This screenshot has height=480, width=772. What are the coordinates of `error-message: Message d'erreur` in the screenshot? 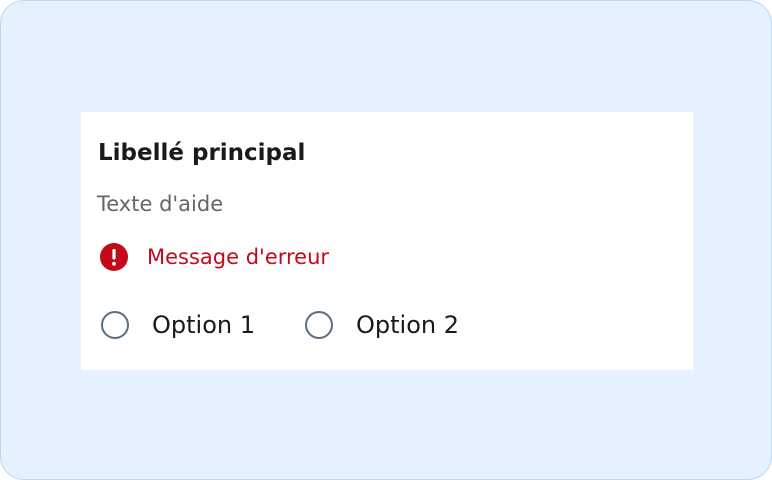 It's located at (238, 257).